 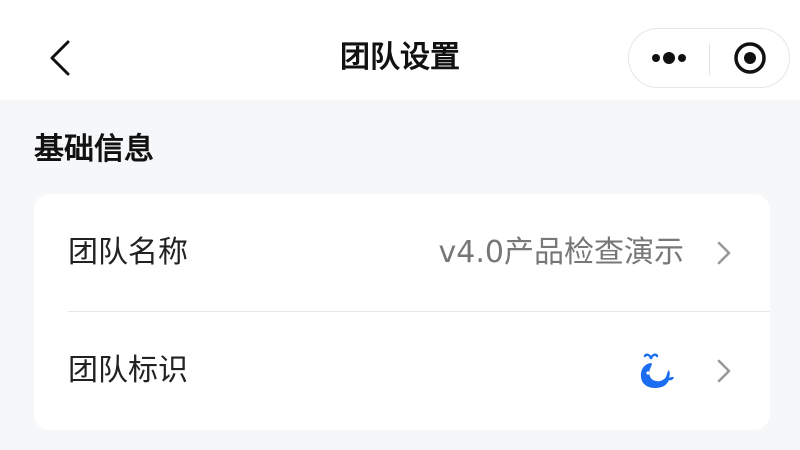 What do you see at coordinates (128, 252) in the screenshot?
I see `team-name-label: 团队名称` at bounding box center [128, 252].